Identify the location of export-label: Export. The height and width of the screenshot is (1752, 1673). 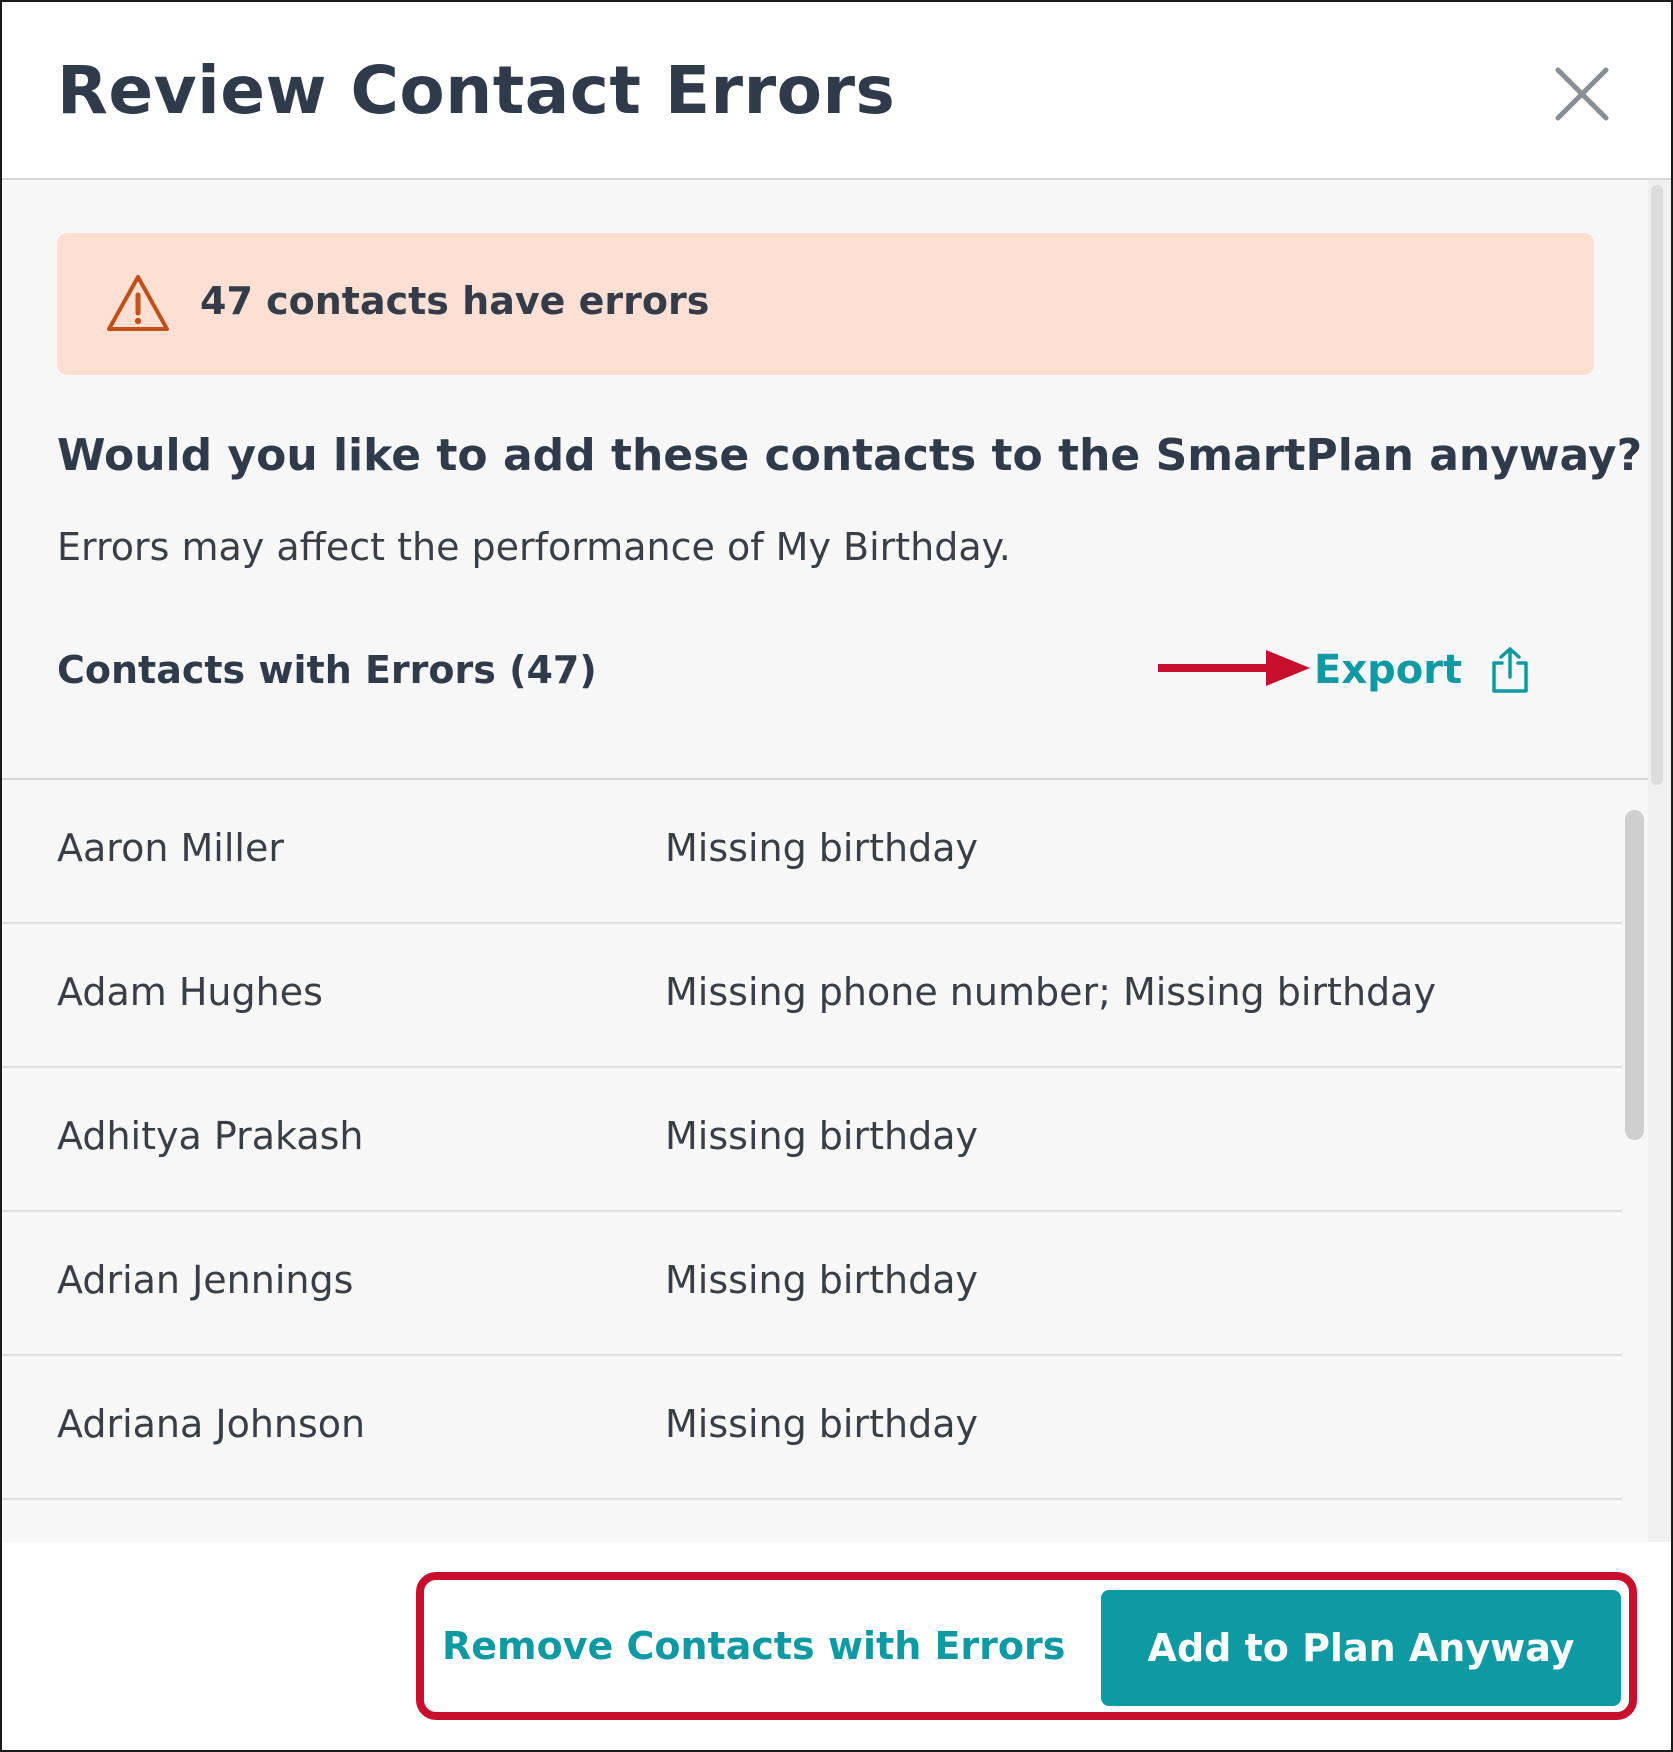
(1388, 670).